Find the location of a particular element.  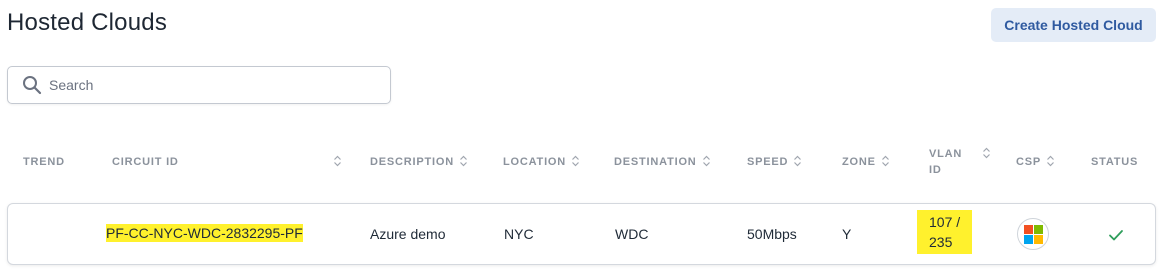

circuit-id-text: PF-CC-NYC-WDC-2832295-PF is located at coordinates (204, 233).